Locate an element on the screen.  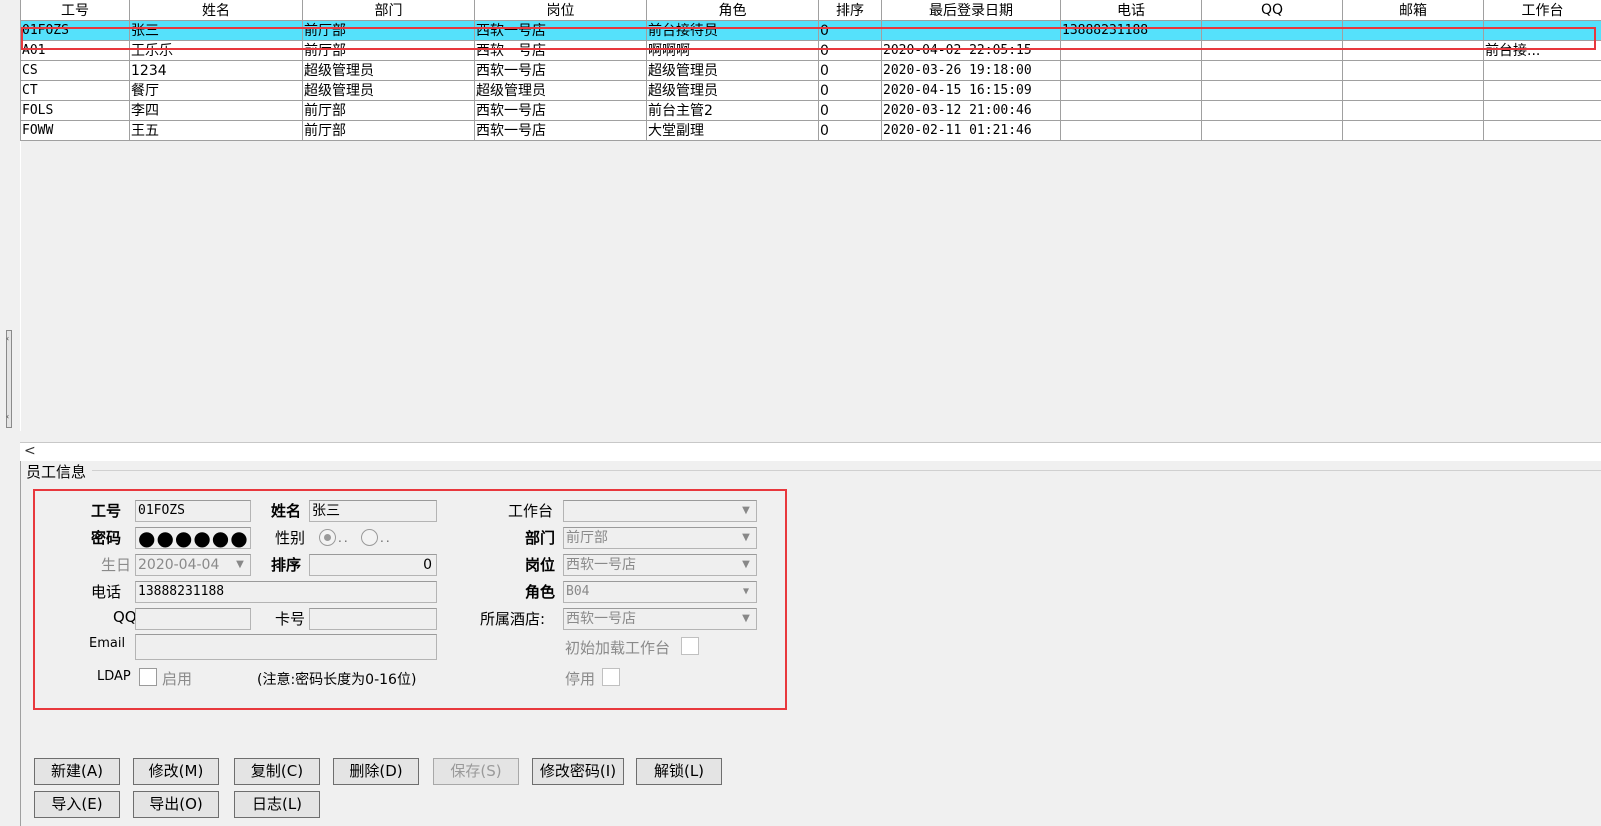
new-button: 新建(A) is located at coordinates (77, 771).